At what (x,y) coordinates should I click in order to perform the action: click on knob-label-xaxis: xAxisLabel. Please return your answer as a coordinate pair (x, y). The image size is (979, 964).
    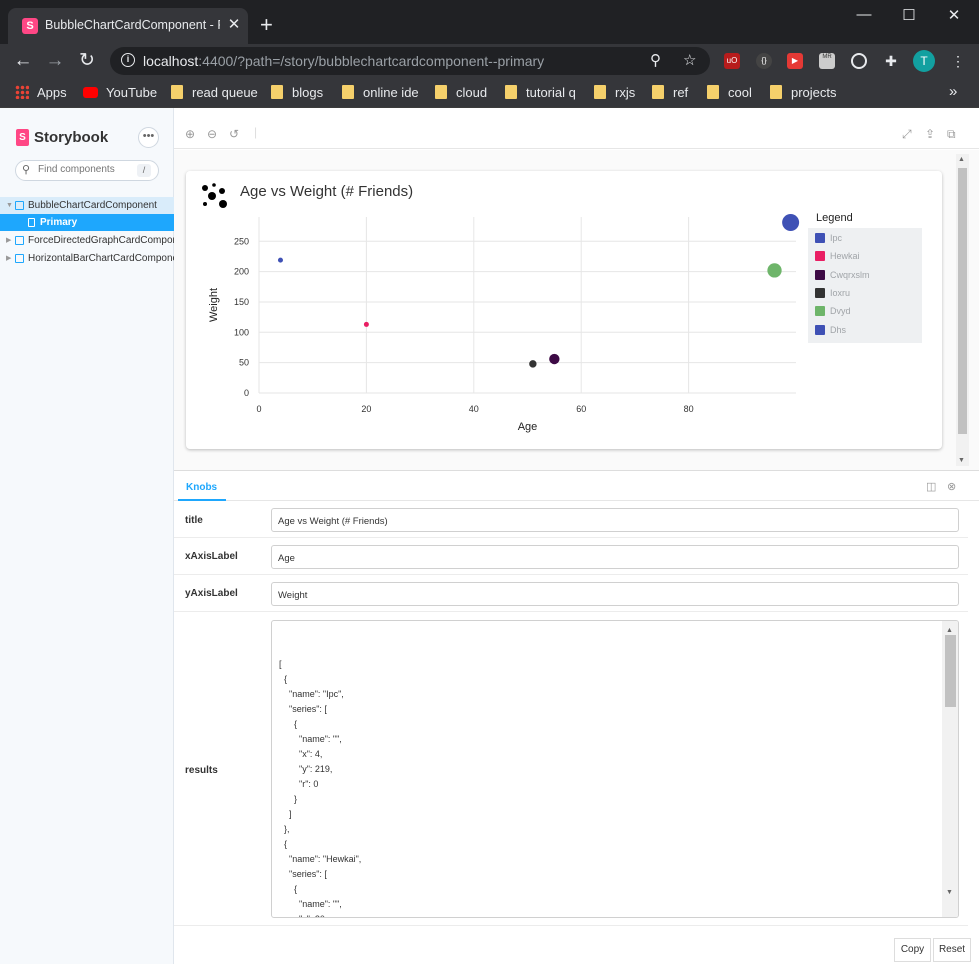
    Looking at the image, I should click on (211, 556).